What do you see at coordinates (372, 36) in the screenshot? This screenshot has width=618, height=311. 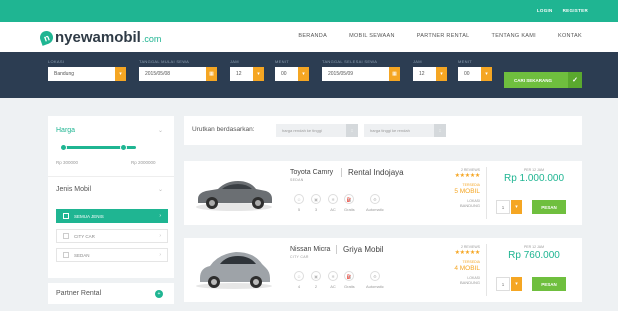 I see `nav-mobil-sewaan: MOBIL SEWAAN` at bounding box center [372, 36].